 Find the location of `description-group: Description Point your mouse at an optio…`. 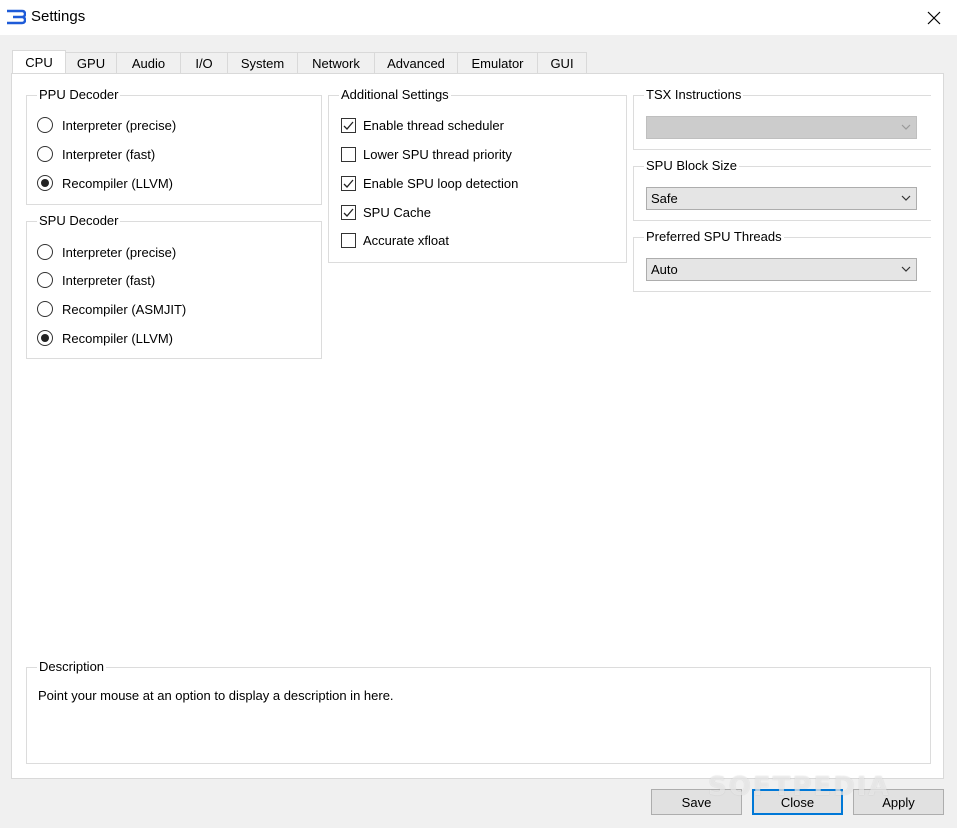

description-group: Description Point your mouse at an optio… is located at coordinates (478, 711).